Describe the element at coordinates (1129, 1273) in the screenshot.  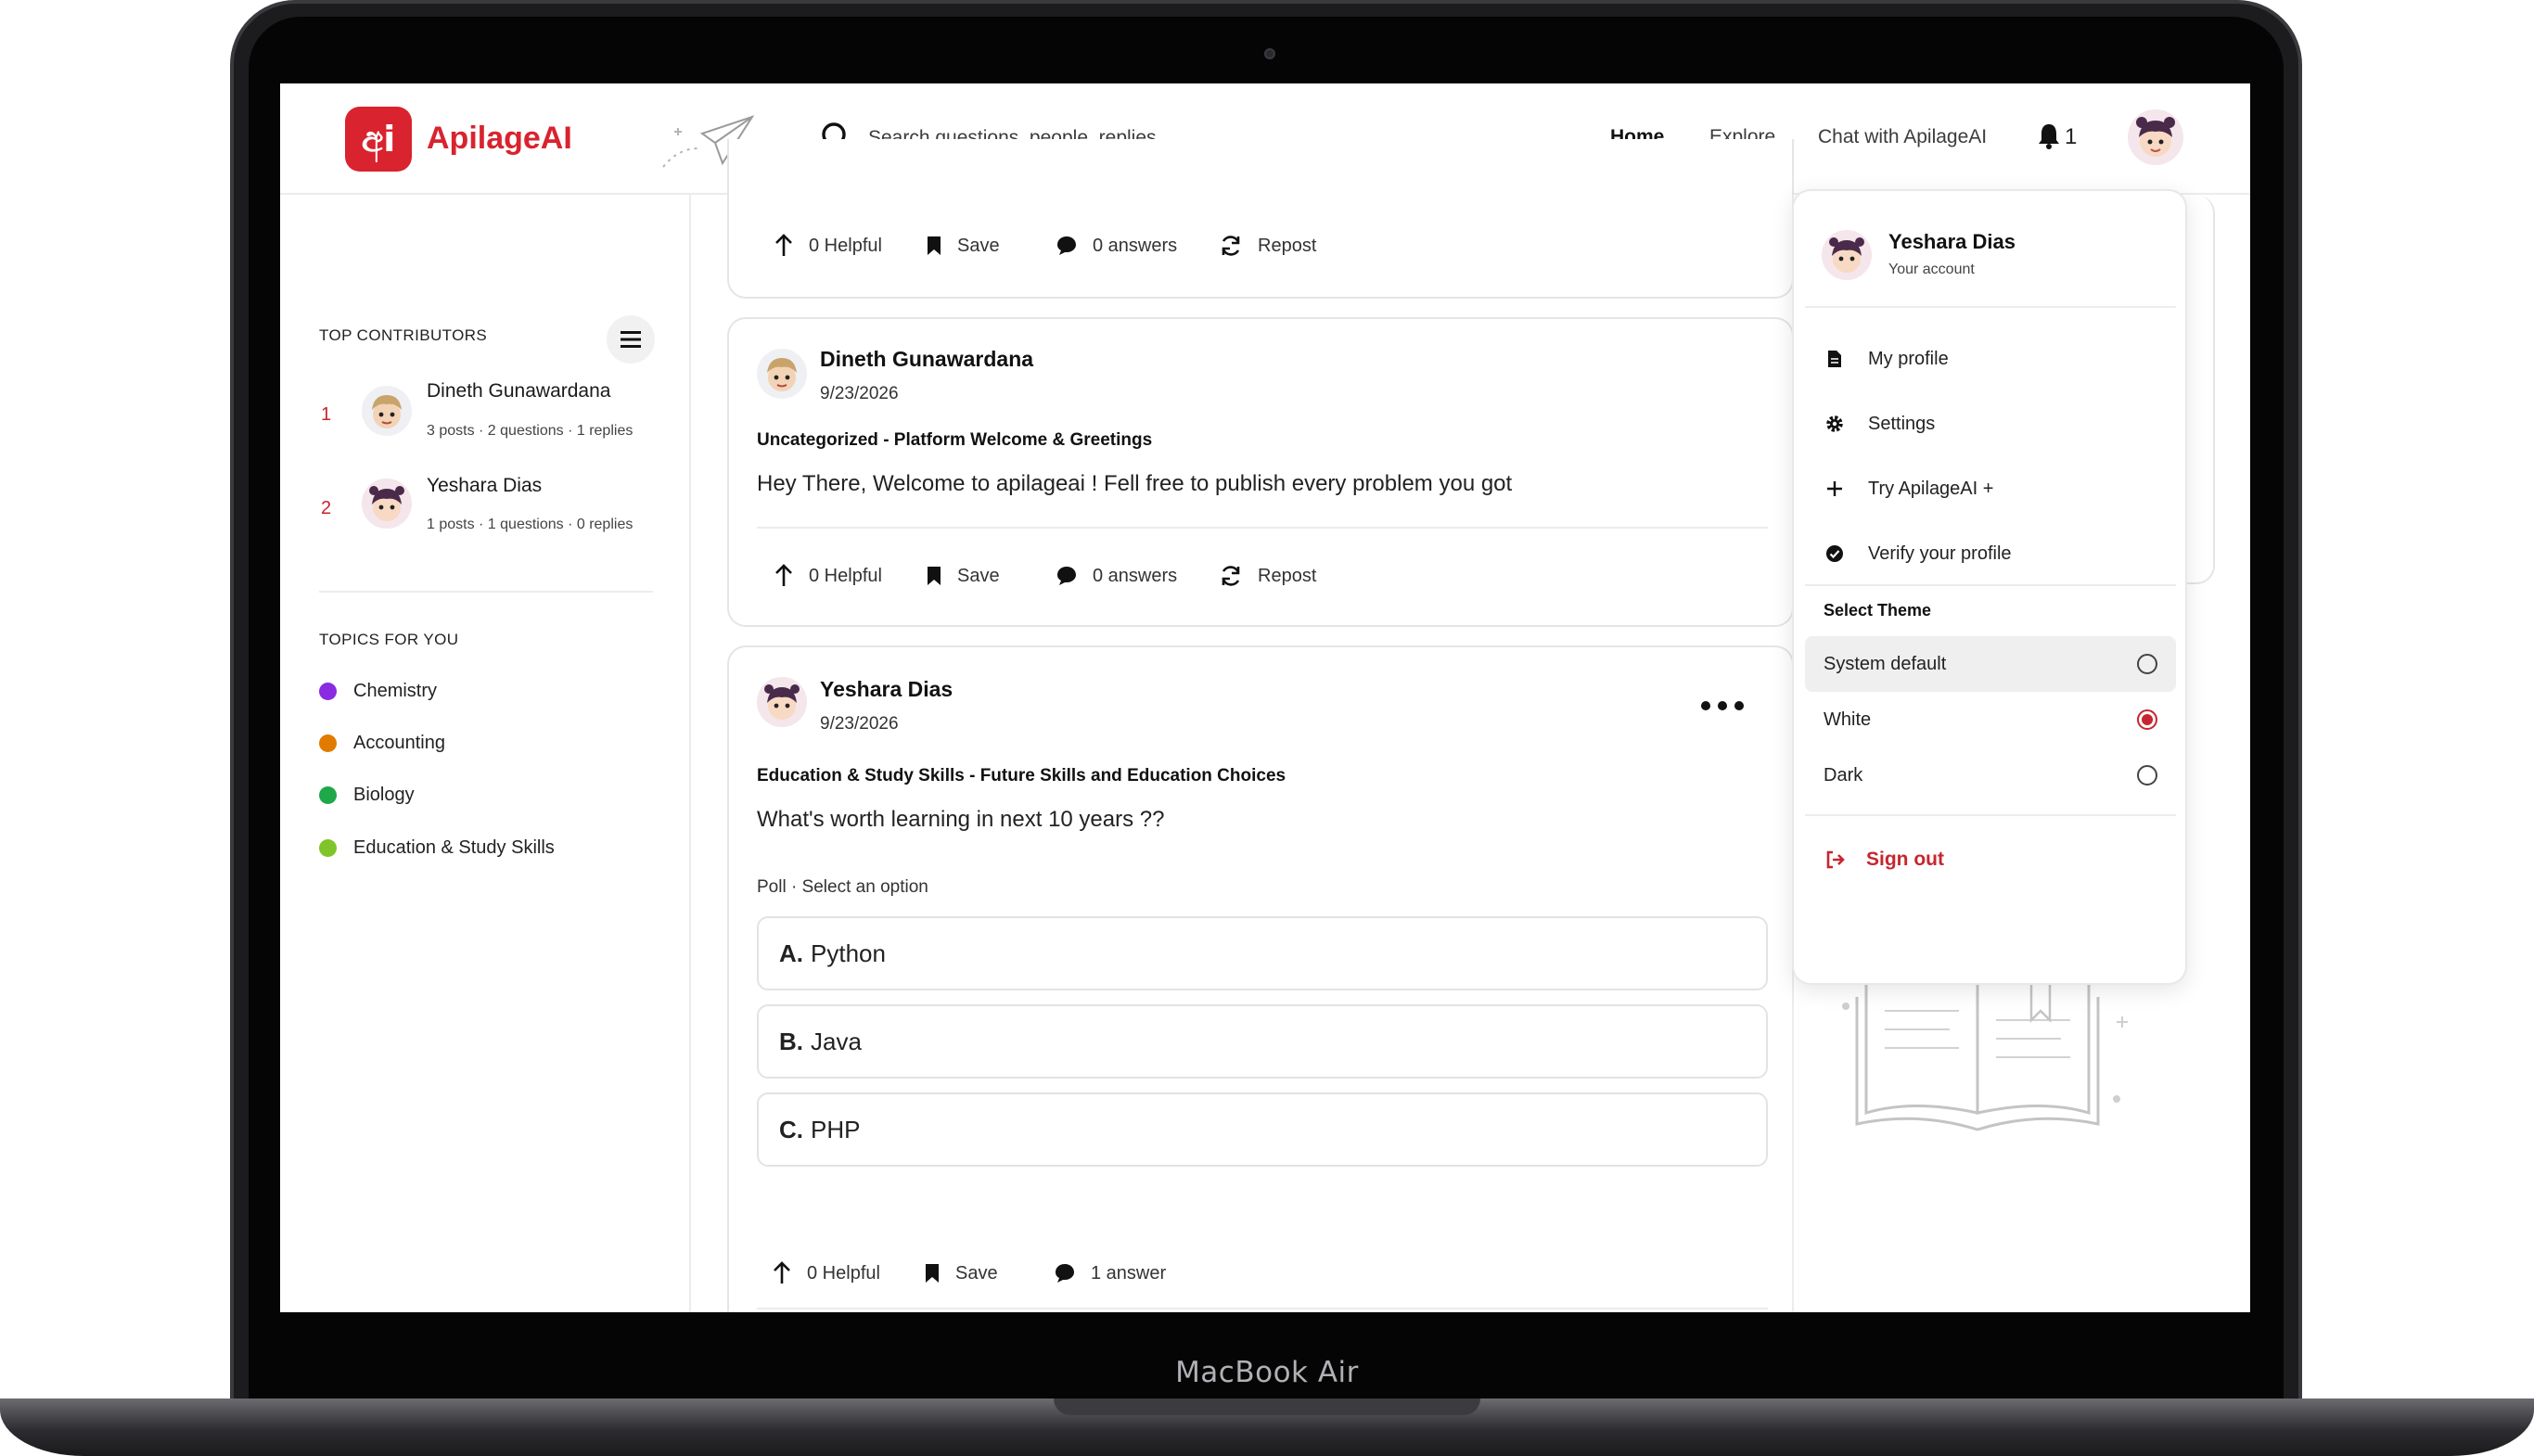
I see `answers-label: 1 answer` at that location.